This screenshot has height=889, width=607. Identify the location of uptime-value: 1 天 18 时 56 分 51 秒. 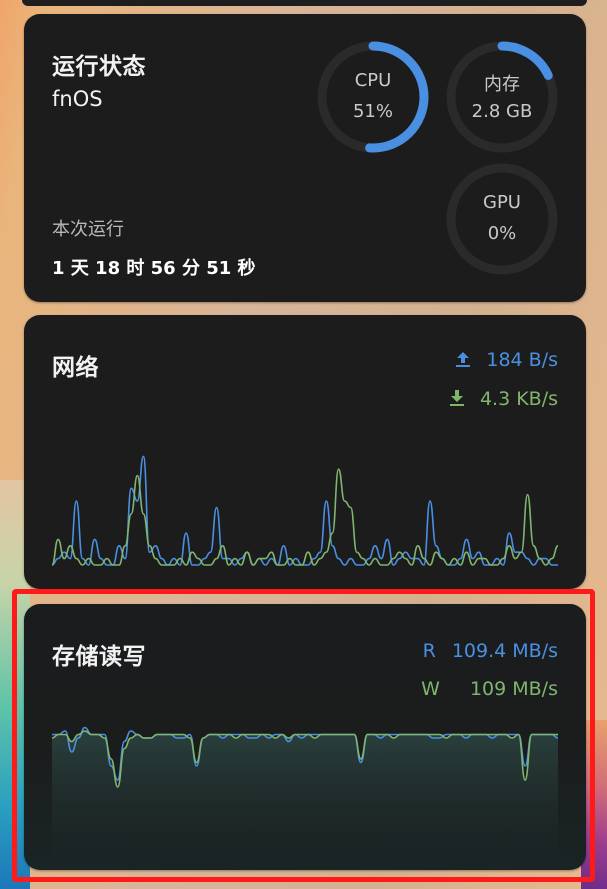
(154, 268).